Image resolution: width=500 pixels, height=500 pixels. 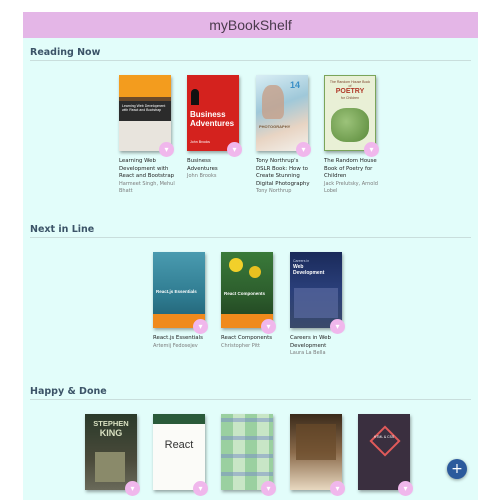 What do you see at coordinates (247, 338) in the screenshot?
I see `book-title: React Components` at bounding box center [247, 338].